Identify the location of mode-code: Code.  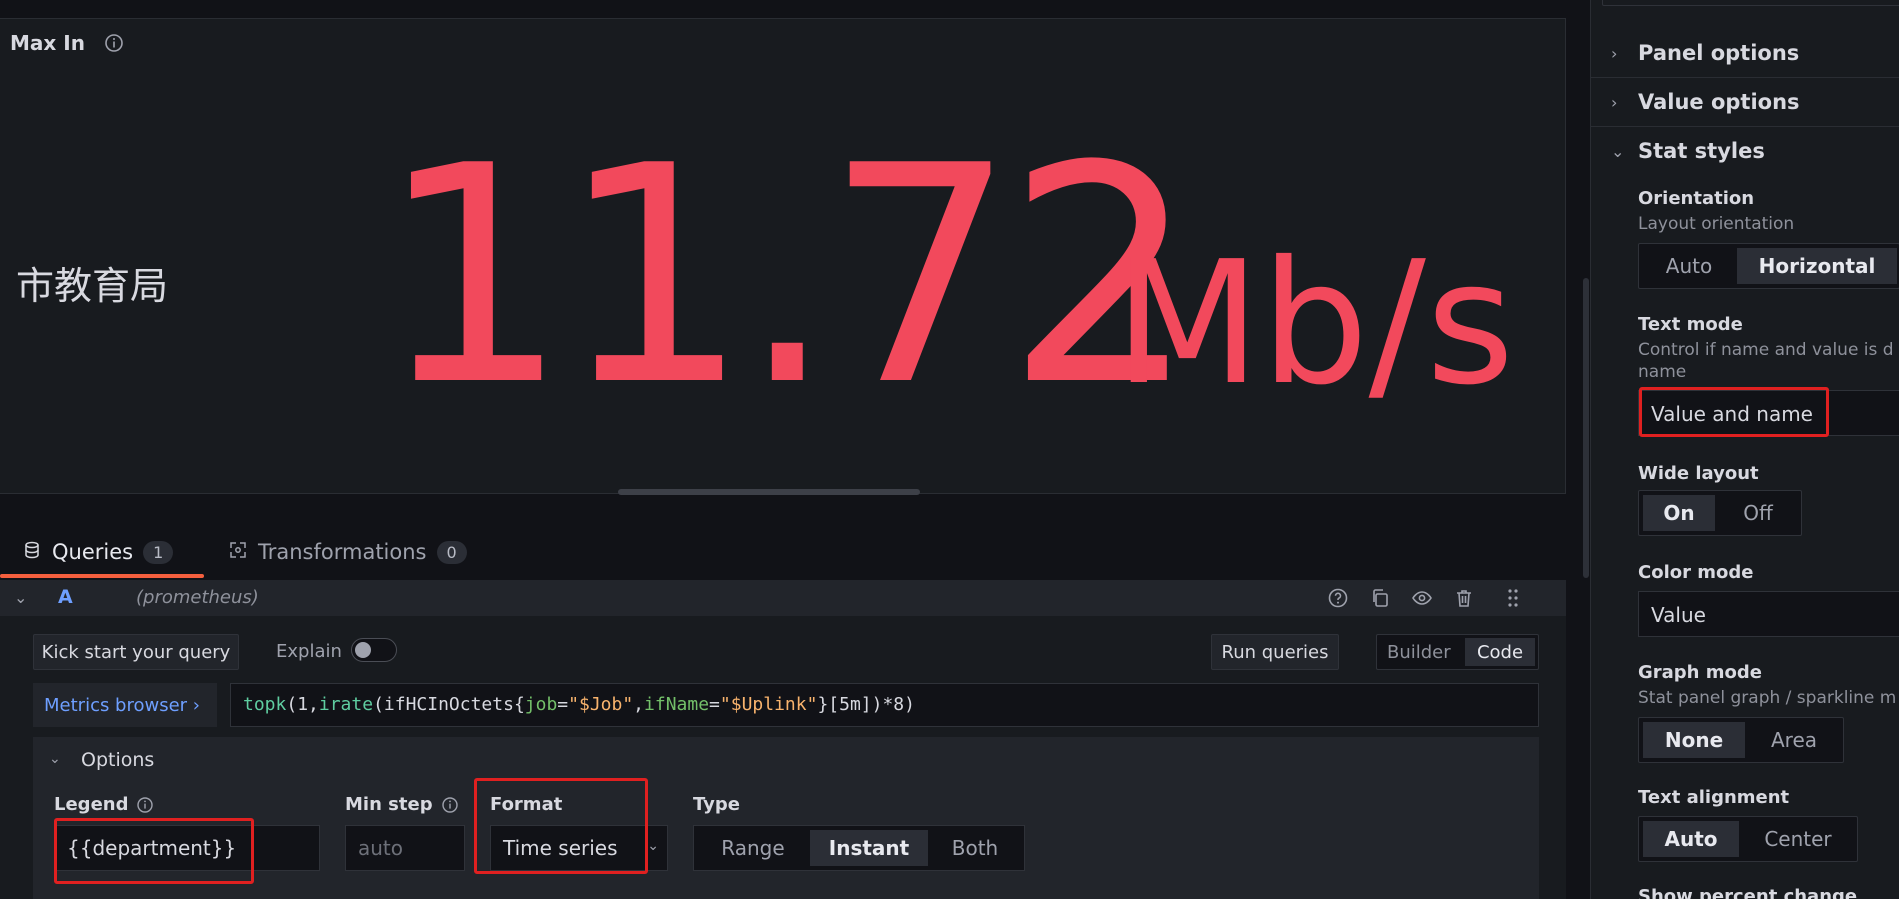
(1500, 652).